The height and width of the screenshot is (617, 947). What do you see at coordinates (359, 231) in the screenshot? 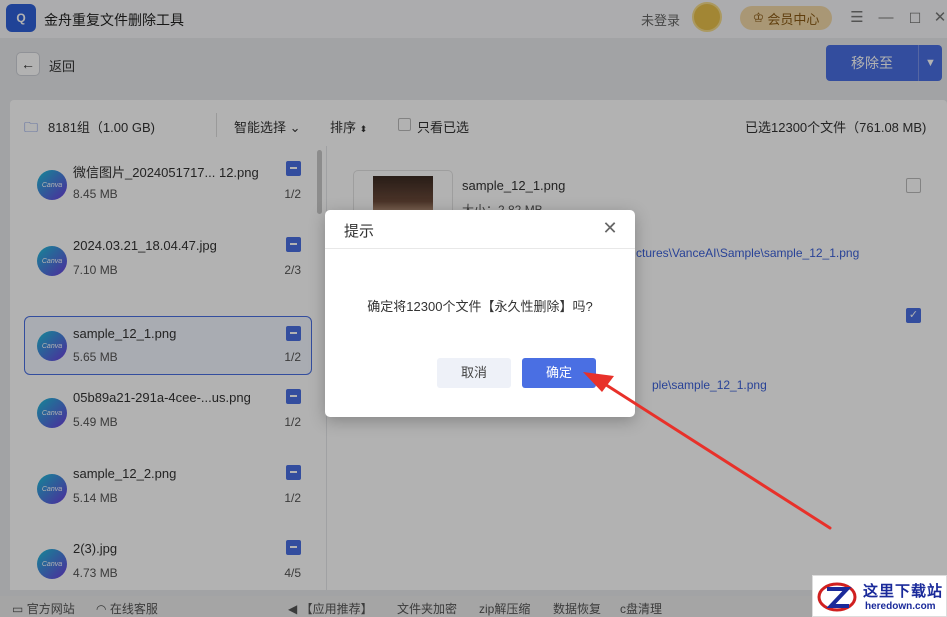
I see `dialog-title: 提示` at bounding box center [359, 231].